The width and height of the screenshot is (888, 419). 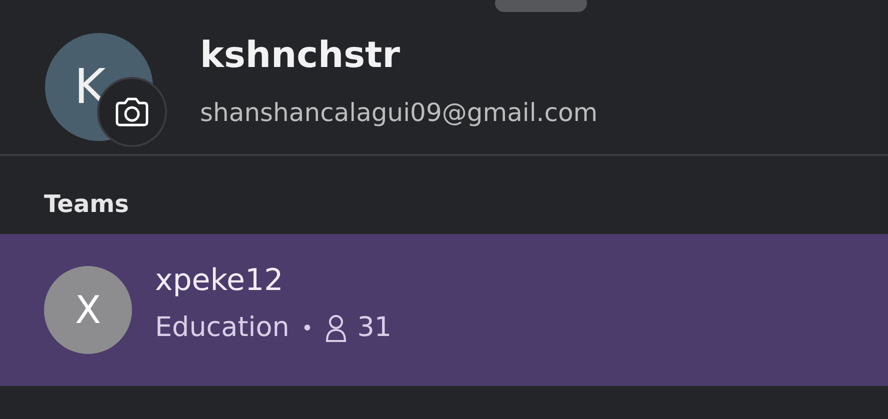 What do you see at coordinates (86, 204) in the screenshot?
I see `section-title: Teams` at bounding box center [86, 204].